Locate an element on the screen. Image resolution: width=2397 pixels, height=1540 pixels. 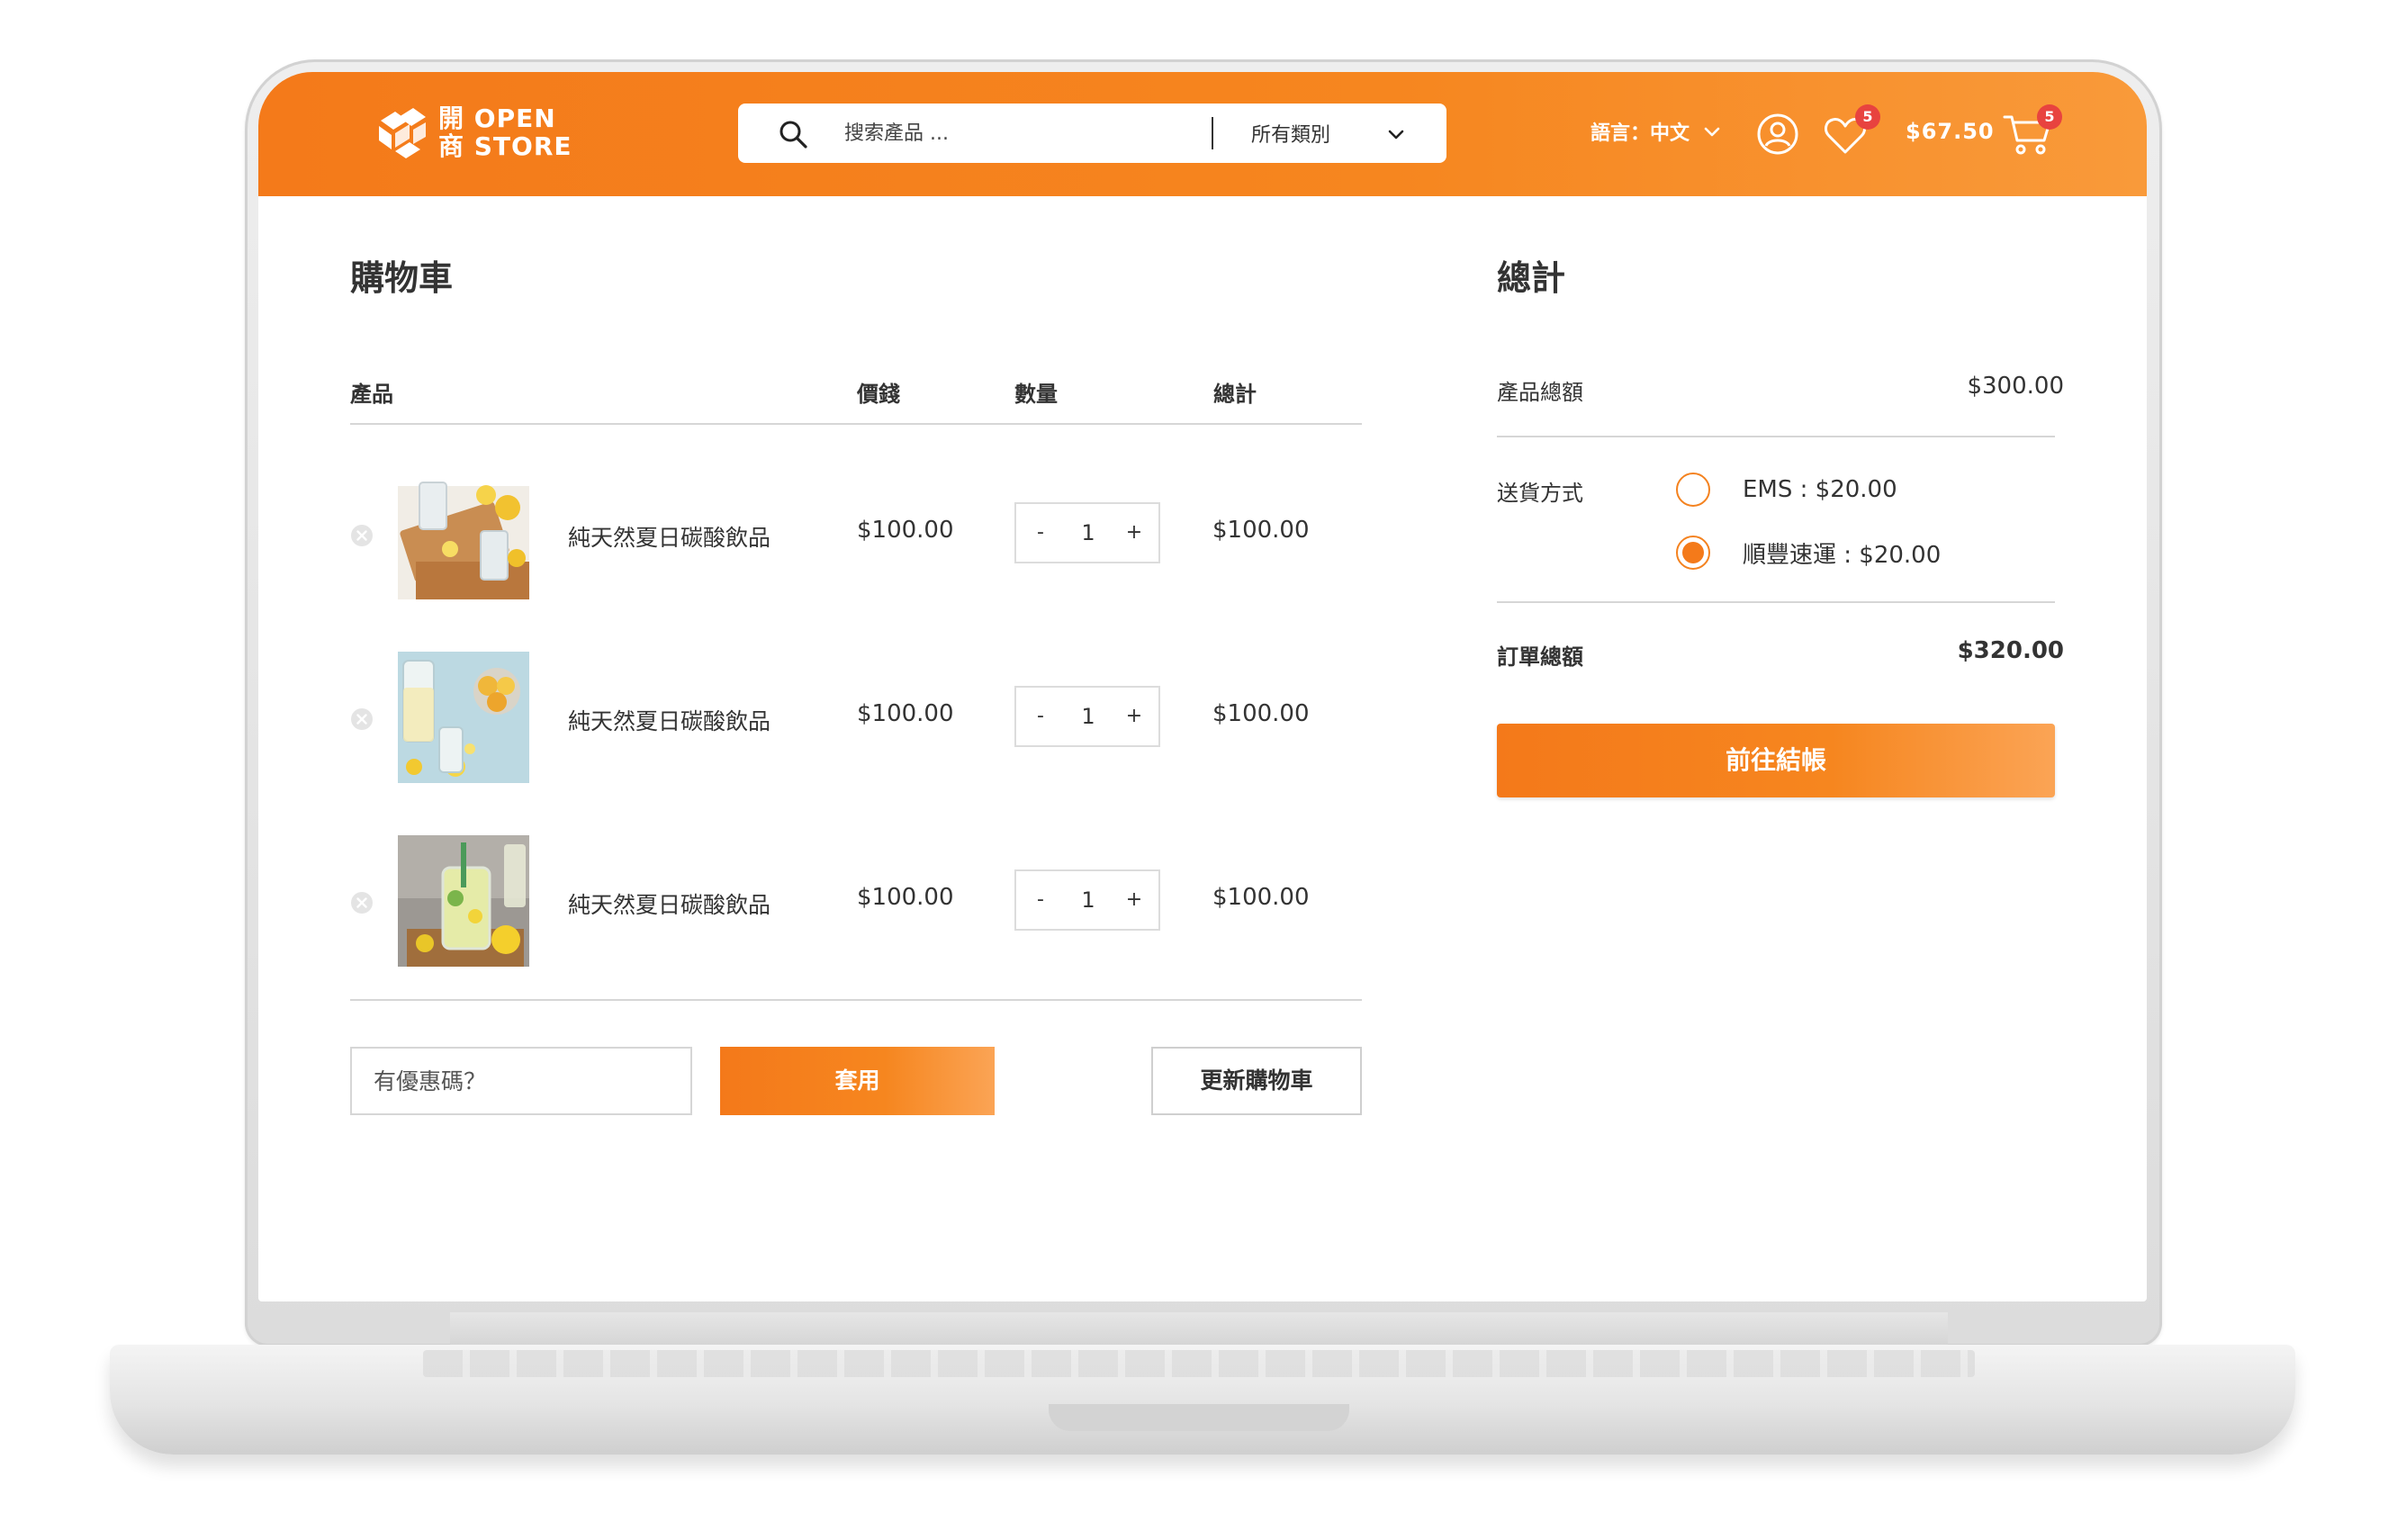
category-select: 所有類別 is located at coordinates (1336, 133).